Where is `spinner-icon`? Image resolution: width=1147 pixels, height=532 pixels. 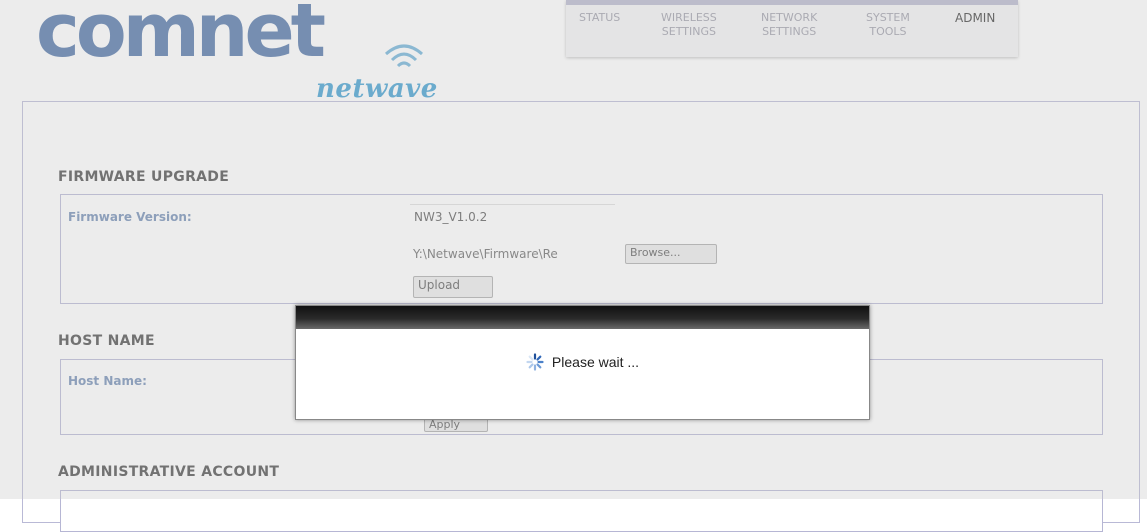
spinner-icon is located at coordinates (535, 362).